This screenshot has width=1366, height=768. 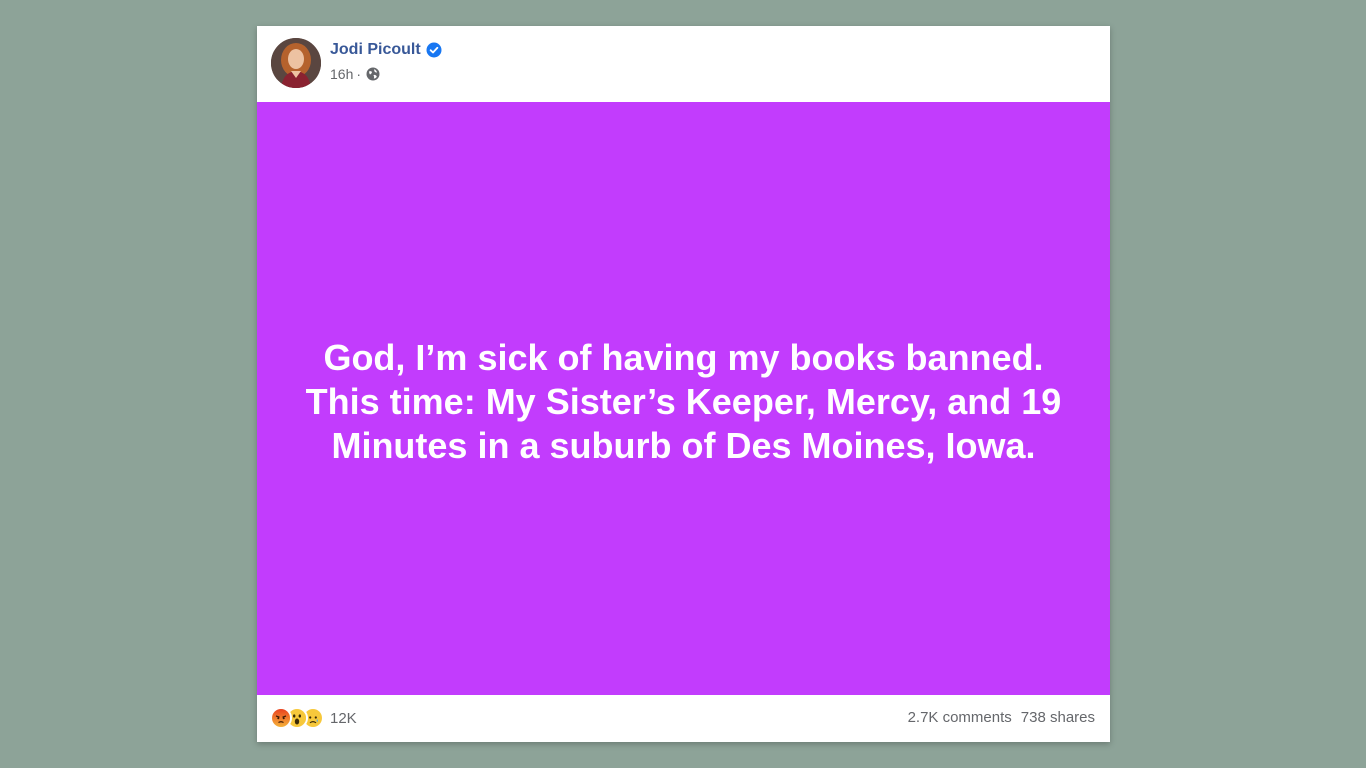 What do you see at coordinates (343, 718) in the screenshot?
I see `reaction-count: 12K` at bounding box center [343, 718].